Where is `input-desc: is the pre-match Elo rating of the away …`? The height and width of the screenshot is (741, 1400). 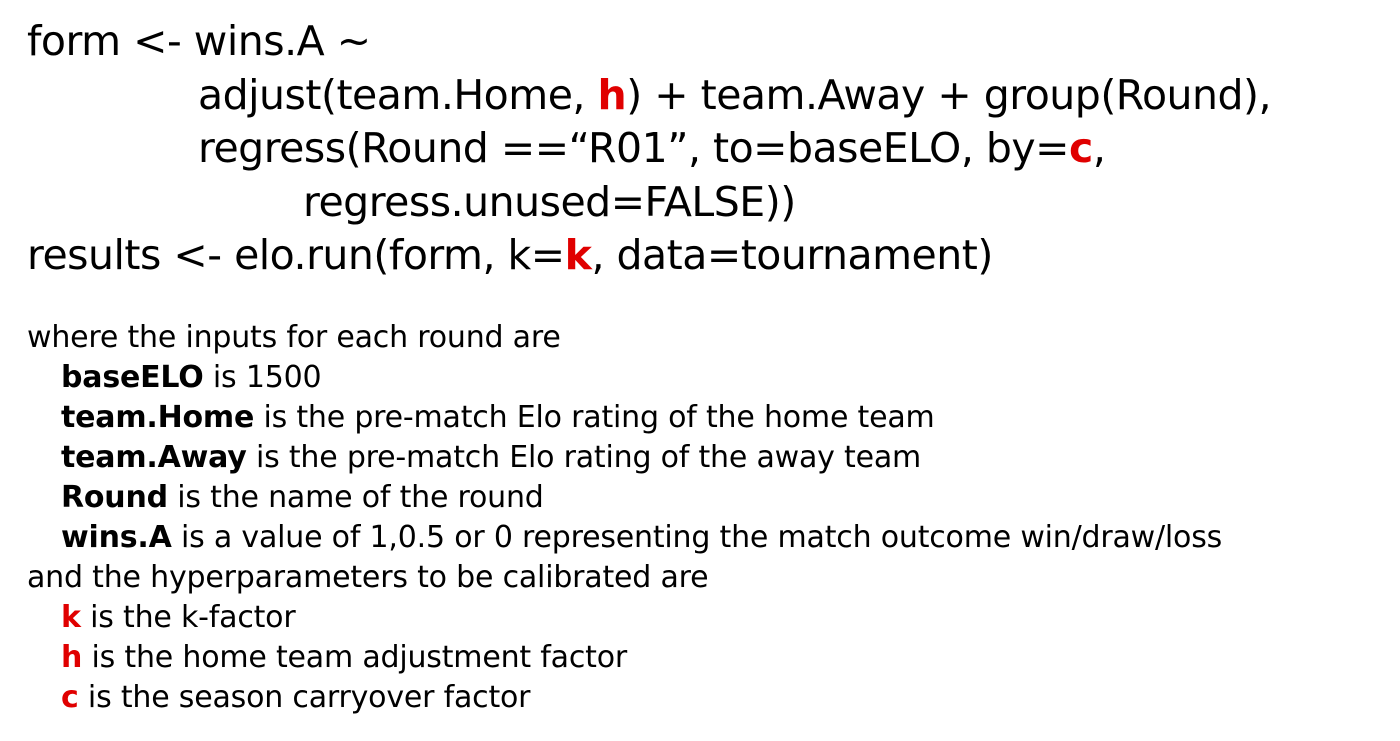
input-desc: is the pre-match Elo rating of the away … is located at coordinates (584, 457).